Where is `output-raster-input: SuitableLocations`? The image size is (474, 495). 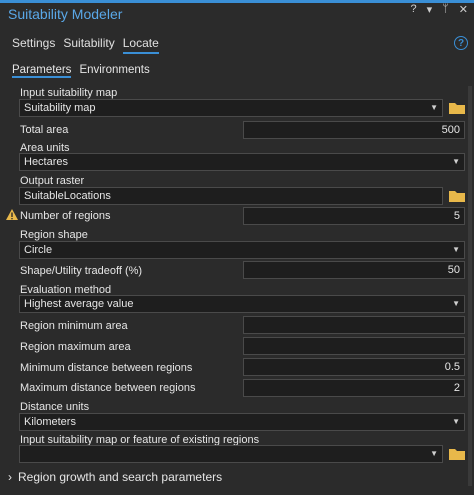
output-raster-input: SuitableLocations is located at coordinates (231, 196).